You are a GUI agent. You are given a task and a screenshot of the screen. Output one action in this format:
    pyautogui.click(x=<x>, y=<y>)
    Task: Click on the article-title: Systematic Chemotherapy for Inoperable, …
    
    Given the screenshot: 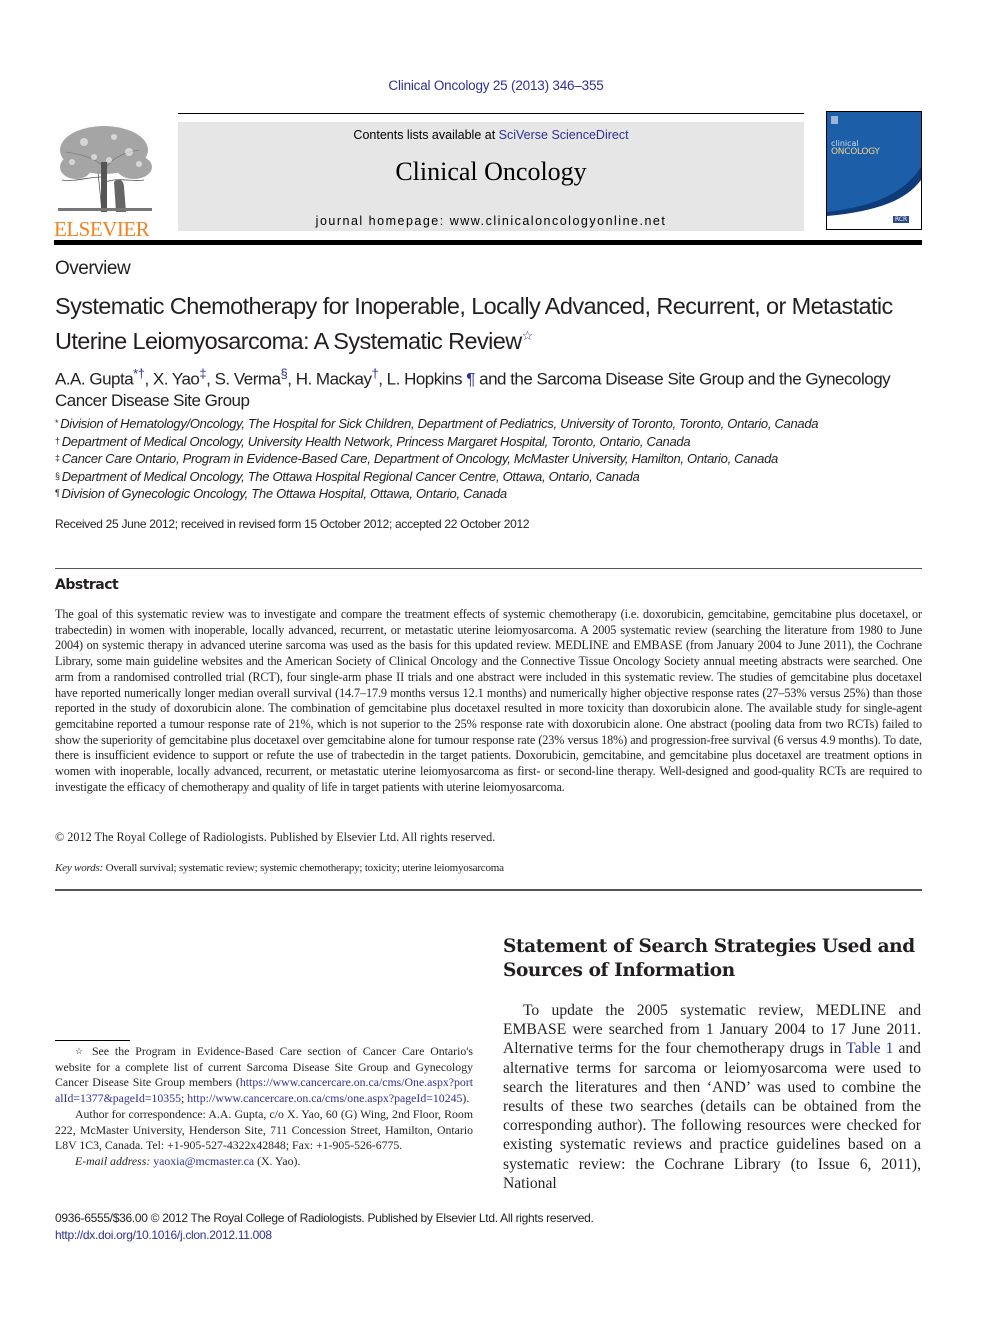 What is the action you would take?
    pyautogui.click(x=474, y=323)
    